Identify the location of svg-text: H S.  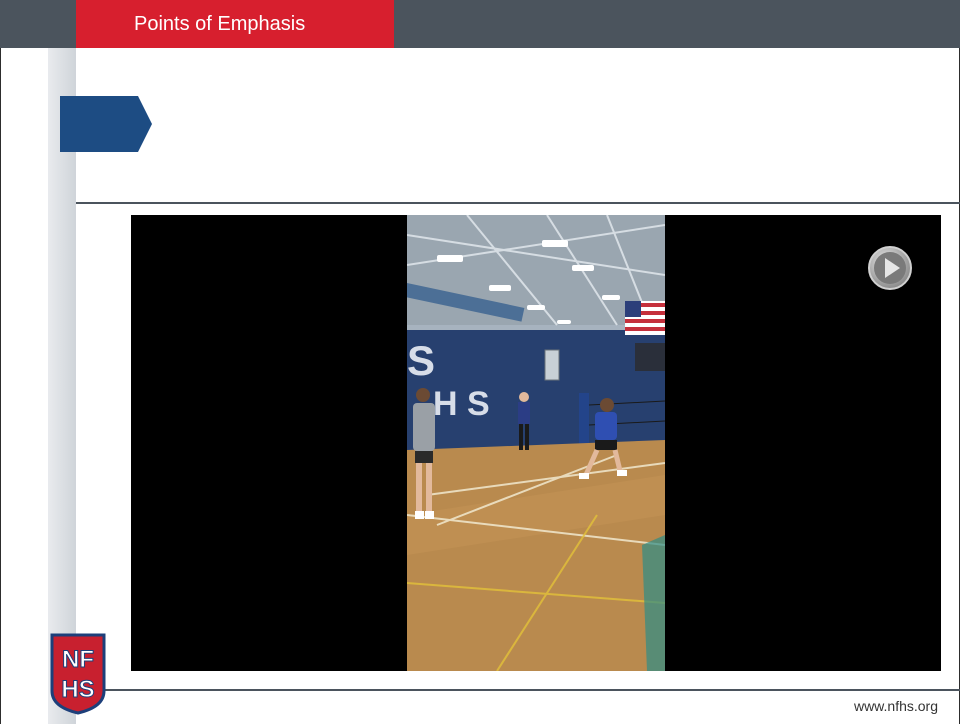
(461, 404).